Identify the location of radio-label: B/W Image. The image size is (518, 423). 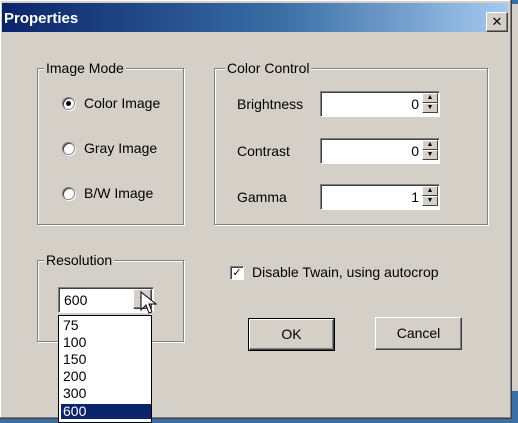
(119, 193).